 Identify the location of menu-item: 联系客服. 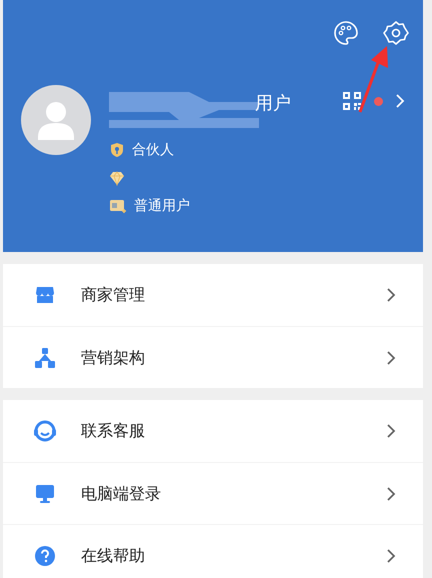
(213, 431).